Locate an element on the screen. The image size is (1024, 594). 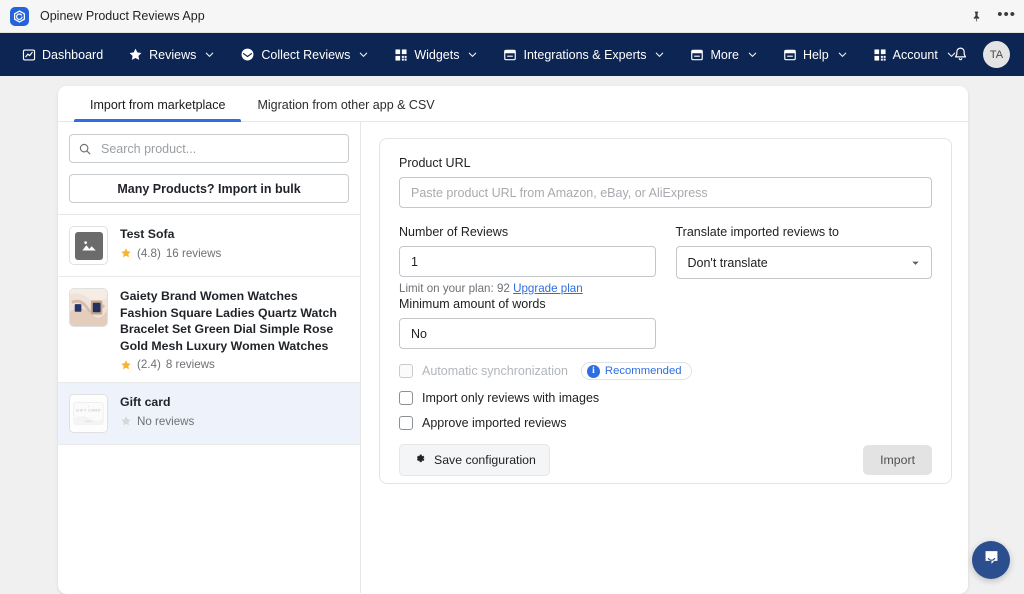
nav-item-account: Account is located at coordinates (915, 55).